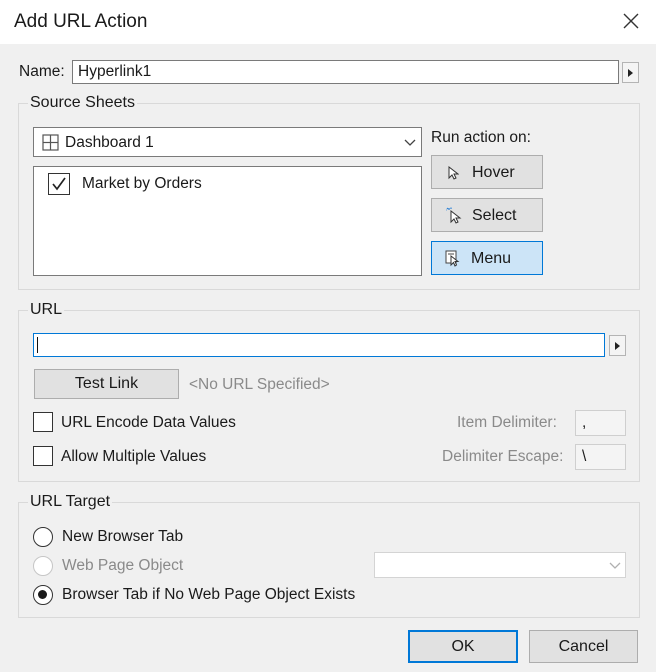  Describe the element at coordinates (37, 345) in the screenshot. I see `text-cursor` at that location.